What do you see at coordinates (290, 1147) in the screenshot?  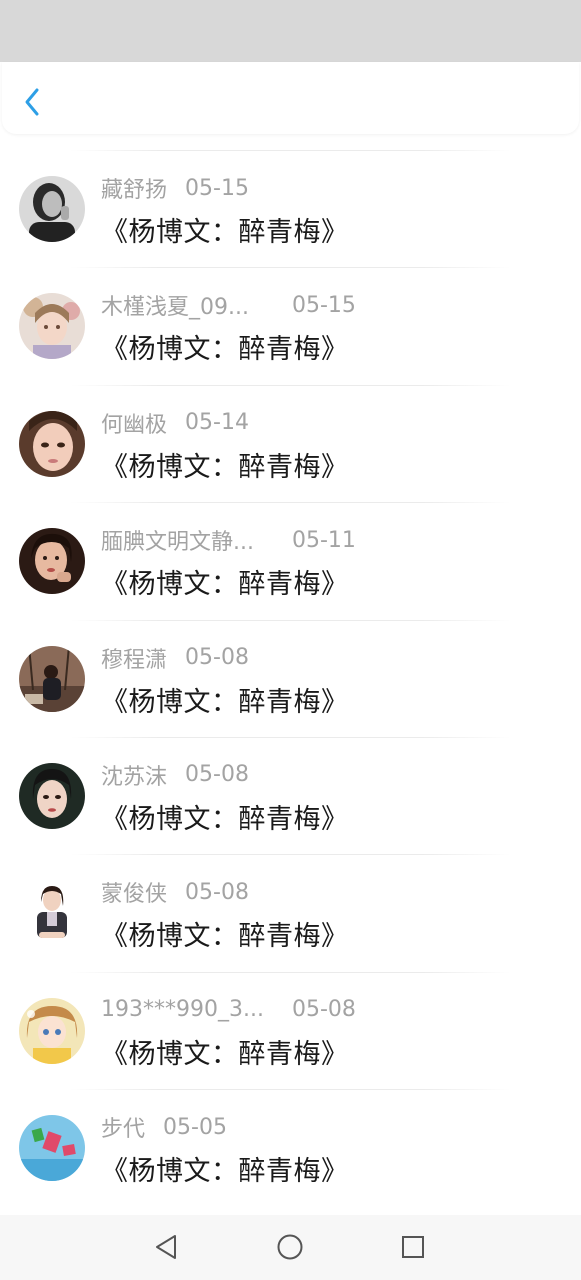 I see `list-item: 步代 05-05 《杨博文：醉青梅》` at bounding box center [290, 1147].